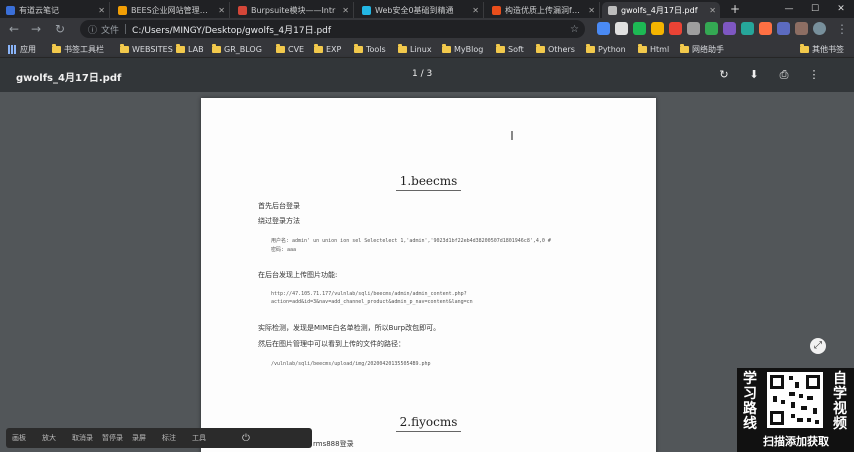  I want to click on browser-tab: BEES企业网站管理系统 ✕, so click(171, 10).